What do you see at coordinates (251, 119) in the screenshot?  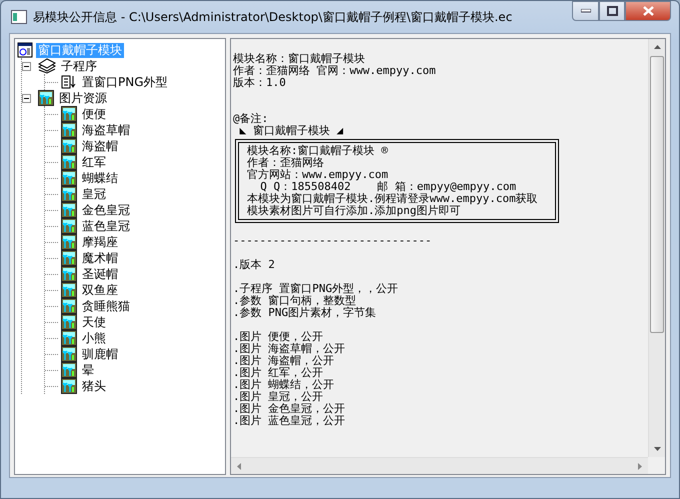 I see `text-line: @备注:` at bounding box center [251, 119].